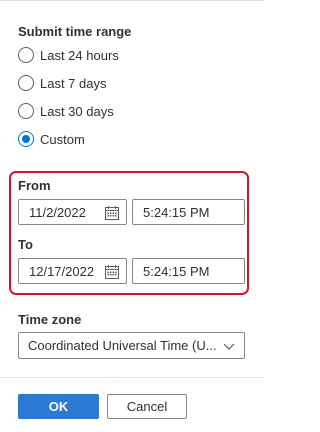 Image resolution: width=320 pixels, height=432 pixels. Describe the element at coordinates (132, 377) in the screenshot. I see `footer-divider` at that location.